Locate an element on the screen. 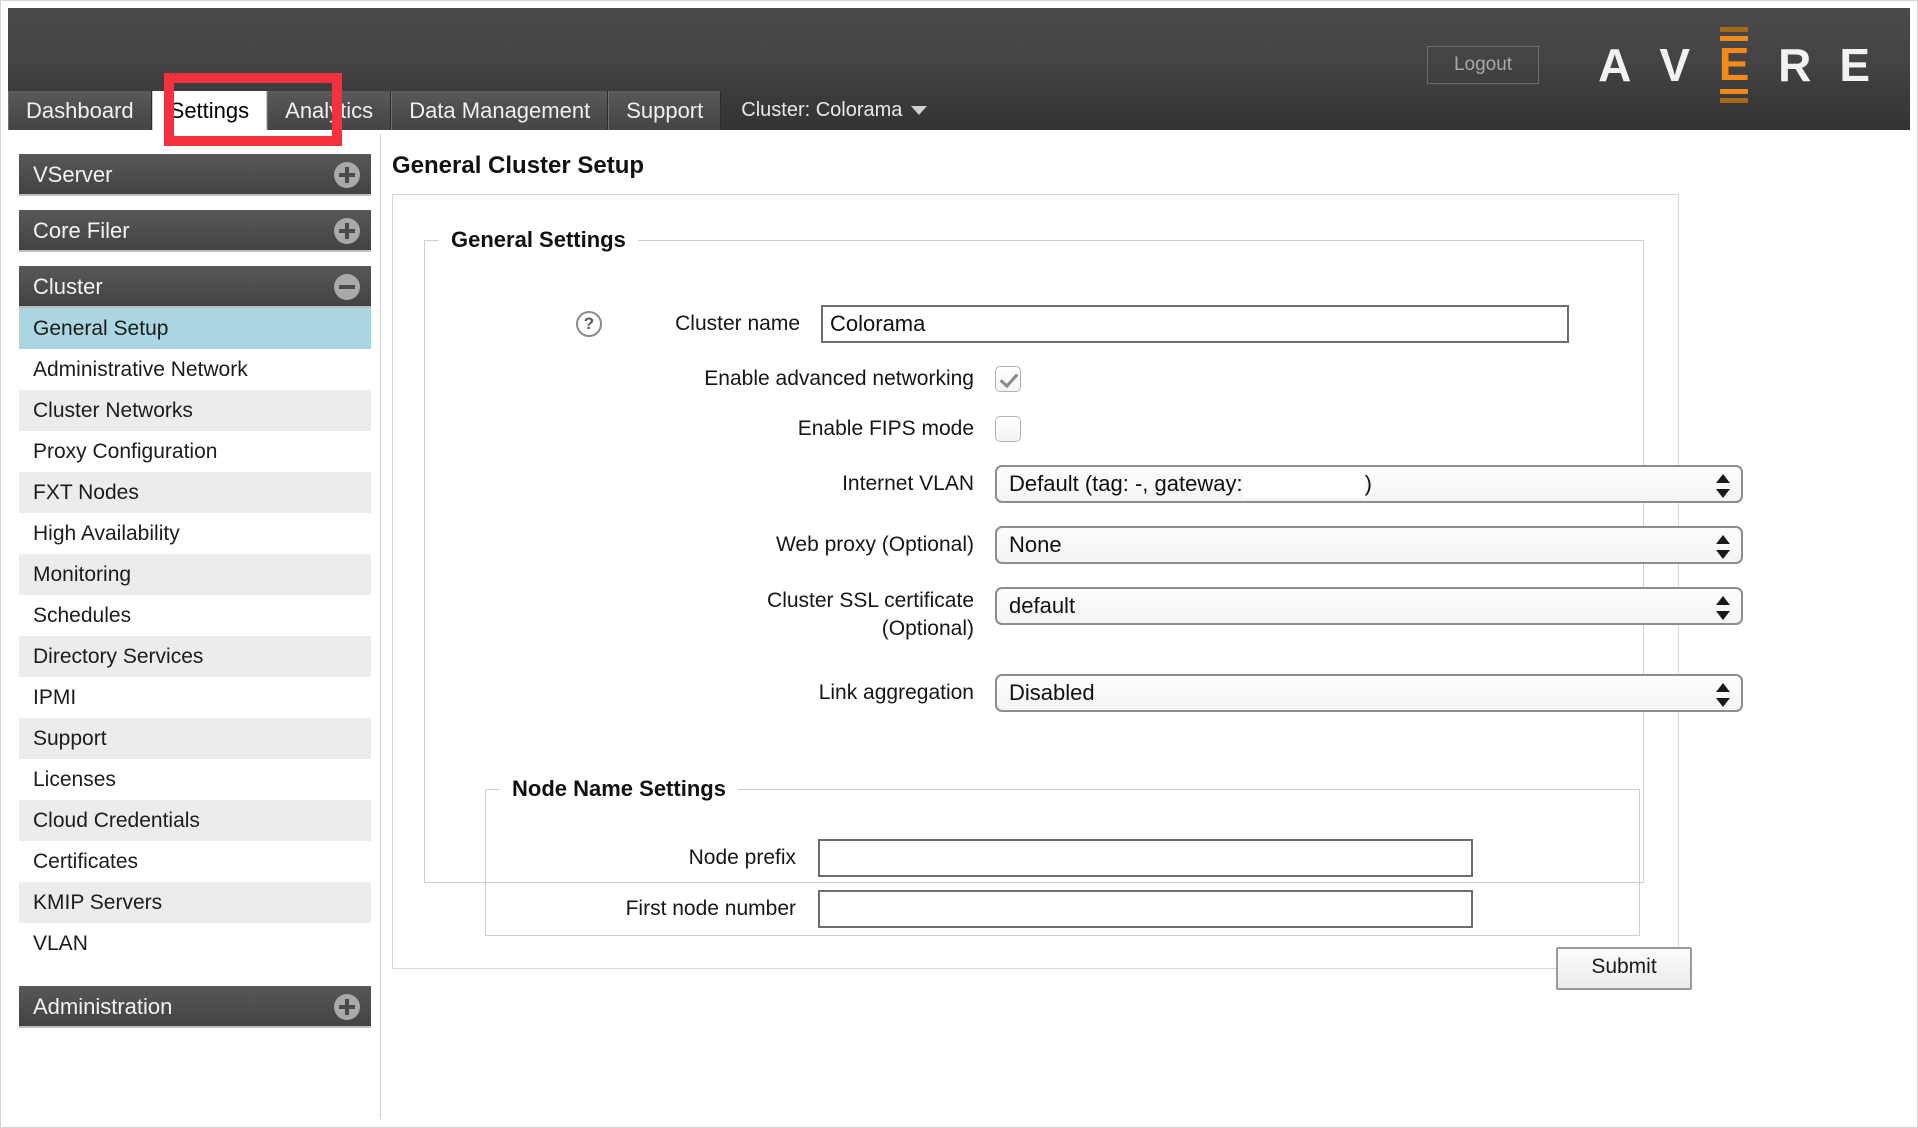 Image resolution: width=1918 pixels, height=1128 pixels. enable-advanced-networking-label: Enable advanced networking is located at coordinates (839, 378).